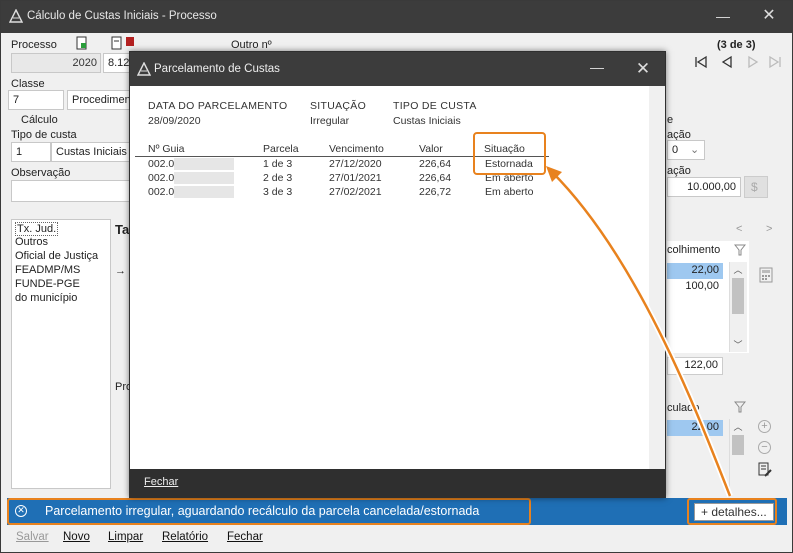 Image resolution: width=793 pixels, height=553 pixels. Describe the element at coordinates (46, 298) in the screenshot. I see `list-item: do município` at that location.